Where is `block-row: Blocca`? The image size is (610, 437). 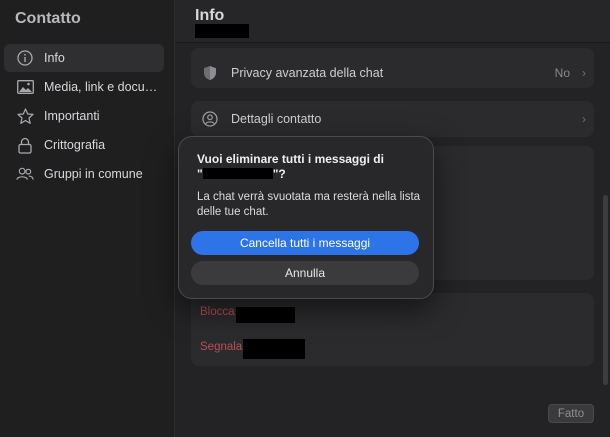 block-row: Blocca is located at coordinates (392, 312).